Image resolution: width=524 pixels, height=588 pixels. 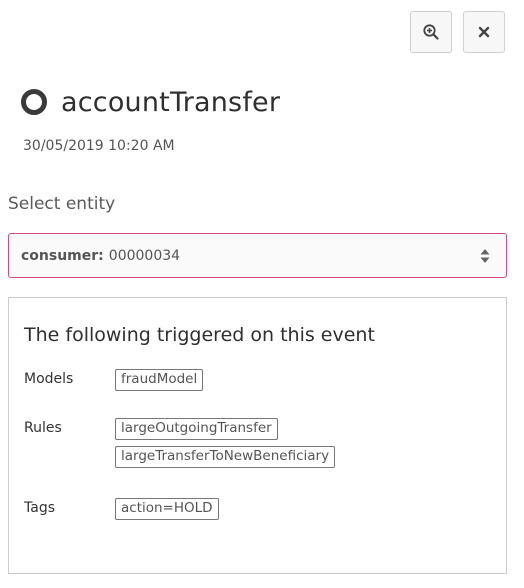 I want to click on tag-chip: action=HOLD, so click(x=167, y=509).